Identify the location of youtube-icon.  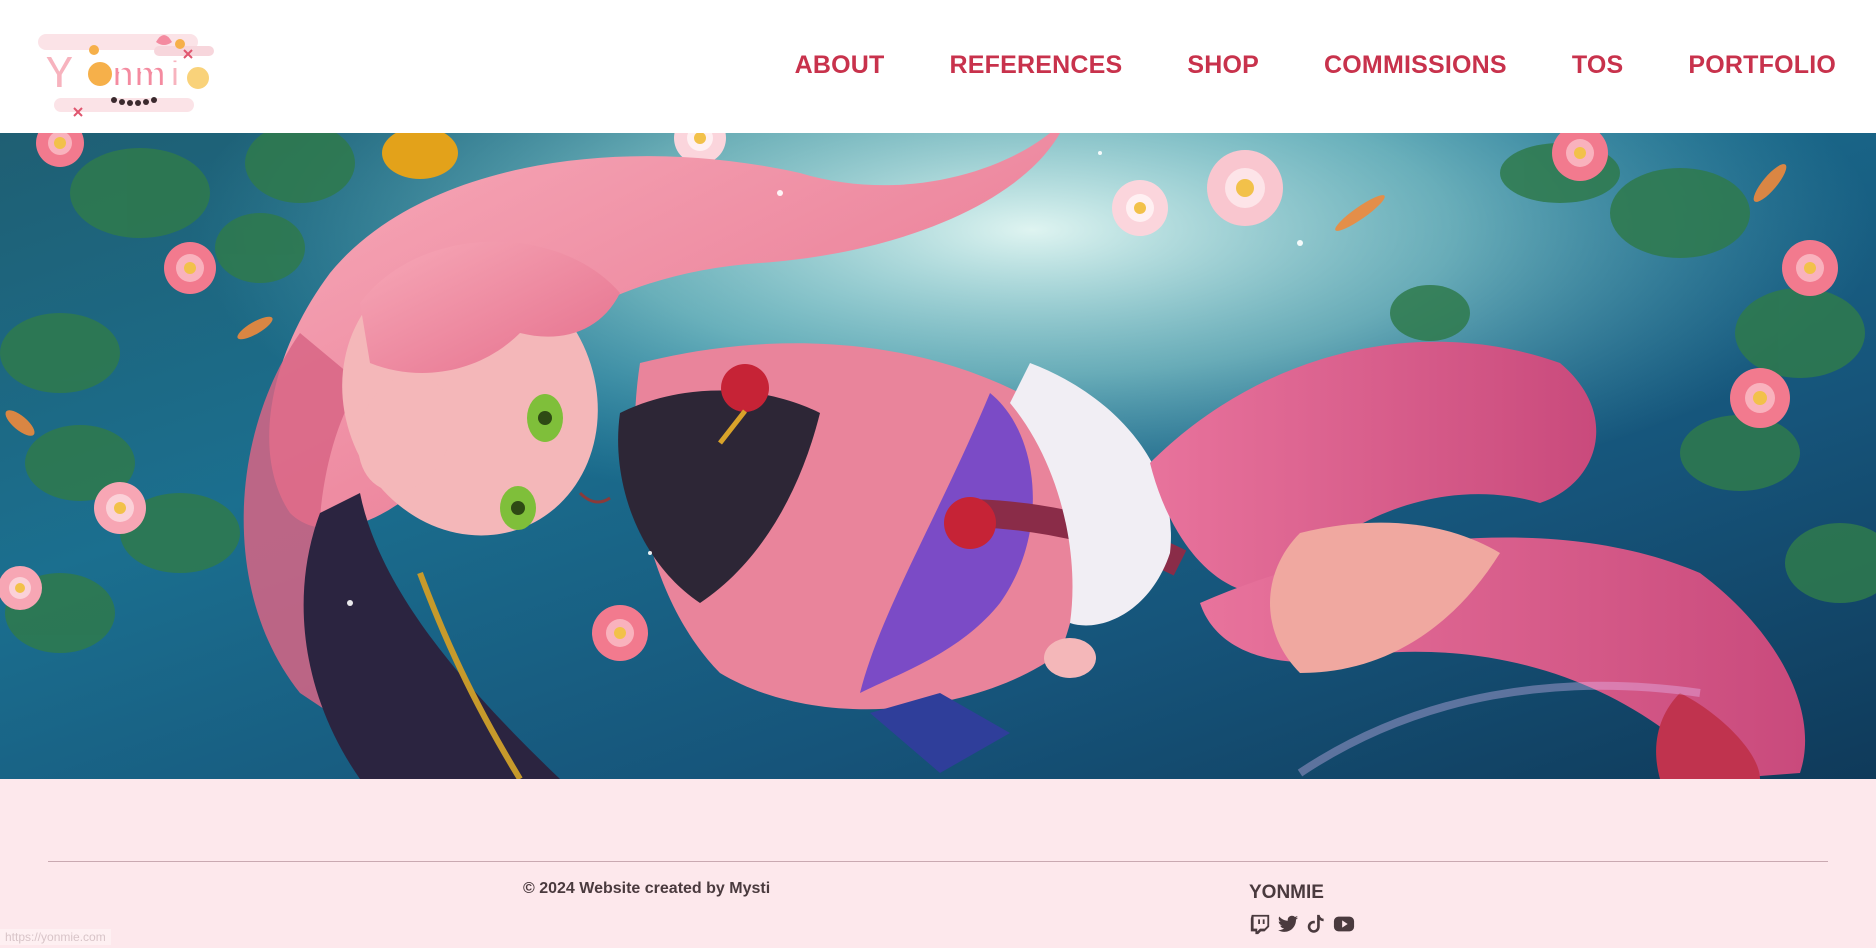
(1344, 924).